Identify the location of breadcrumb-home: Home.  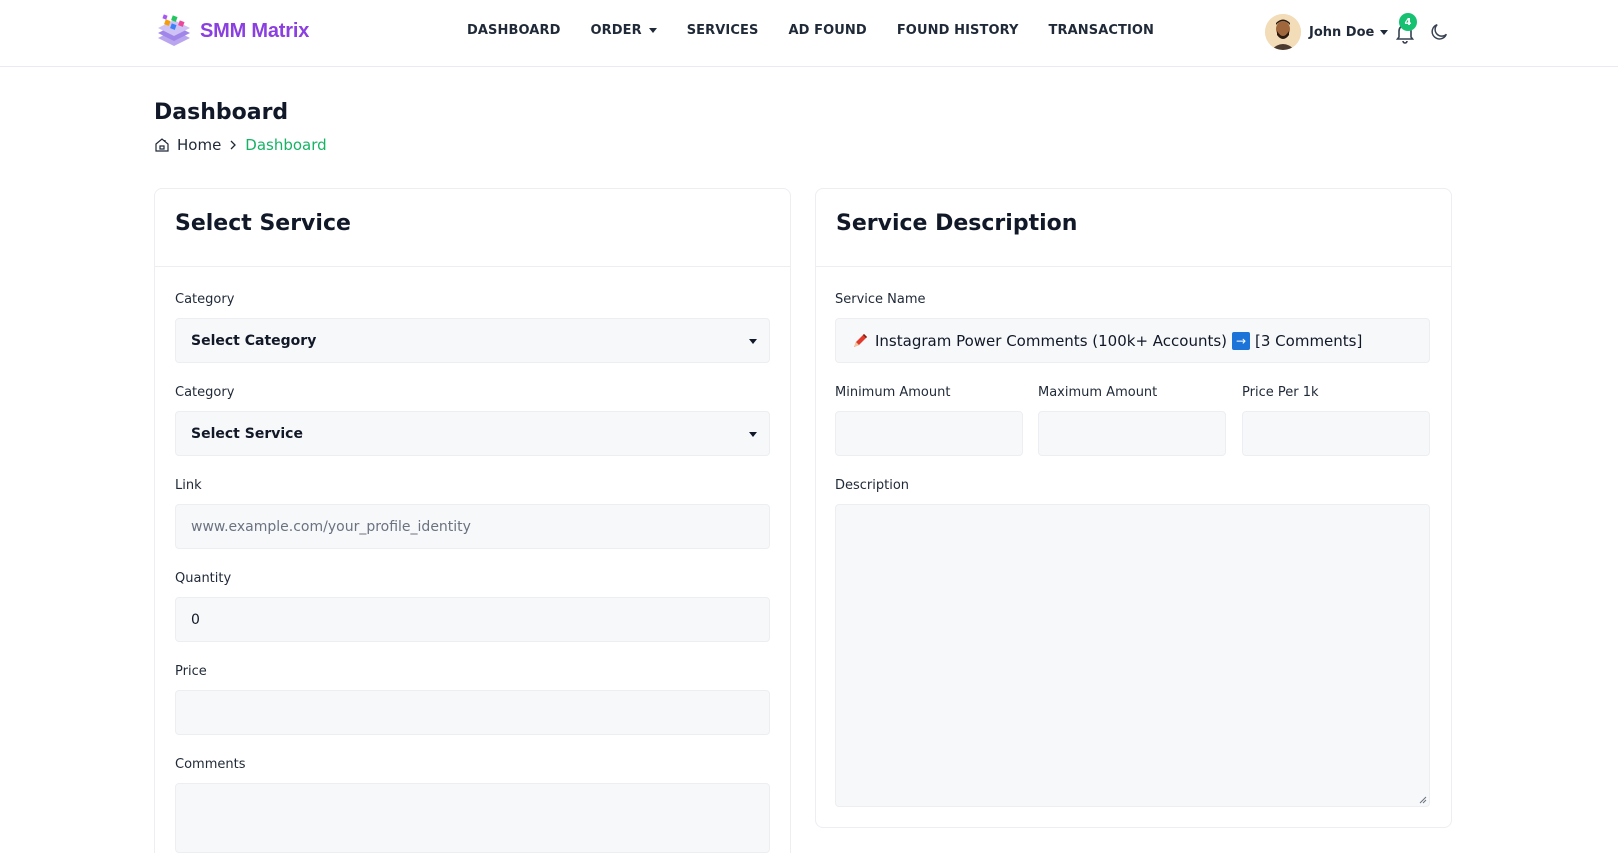
(199, 145).